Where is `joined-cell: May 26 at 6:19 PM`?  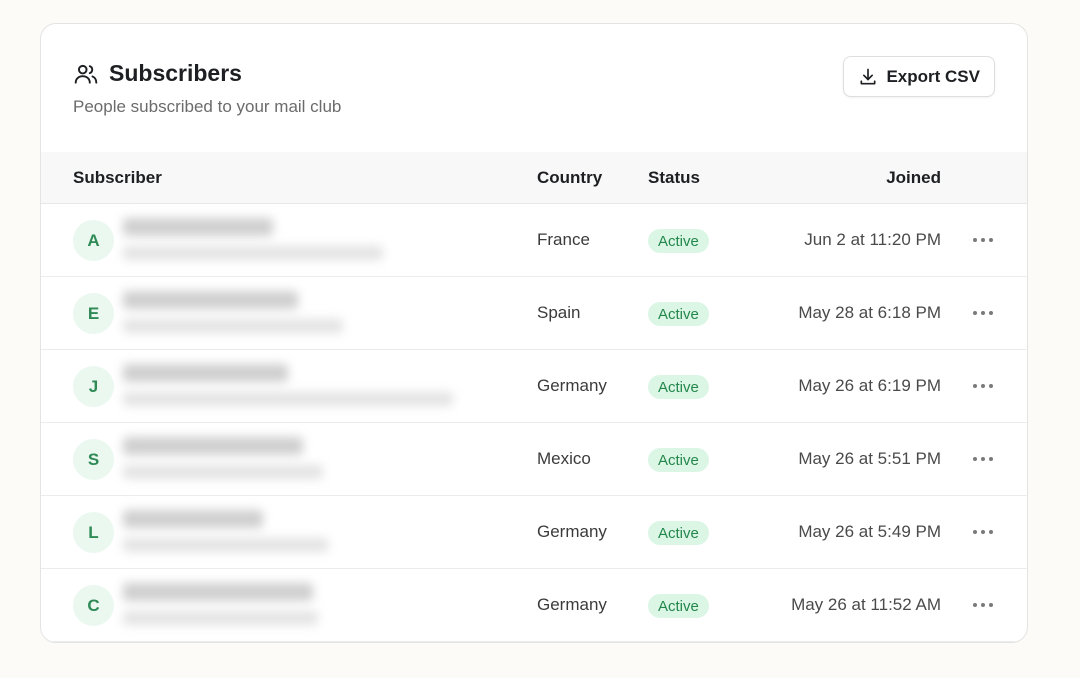
joined-cell: May 26 at 6:19 PM is located at coordinates (869, 385).